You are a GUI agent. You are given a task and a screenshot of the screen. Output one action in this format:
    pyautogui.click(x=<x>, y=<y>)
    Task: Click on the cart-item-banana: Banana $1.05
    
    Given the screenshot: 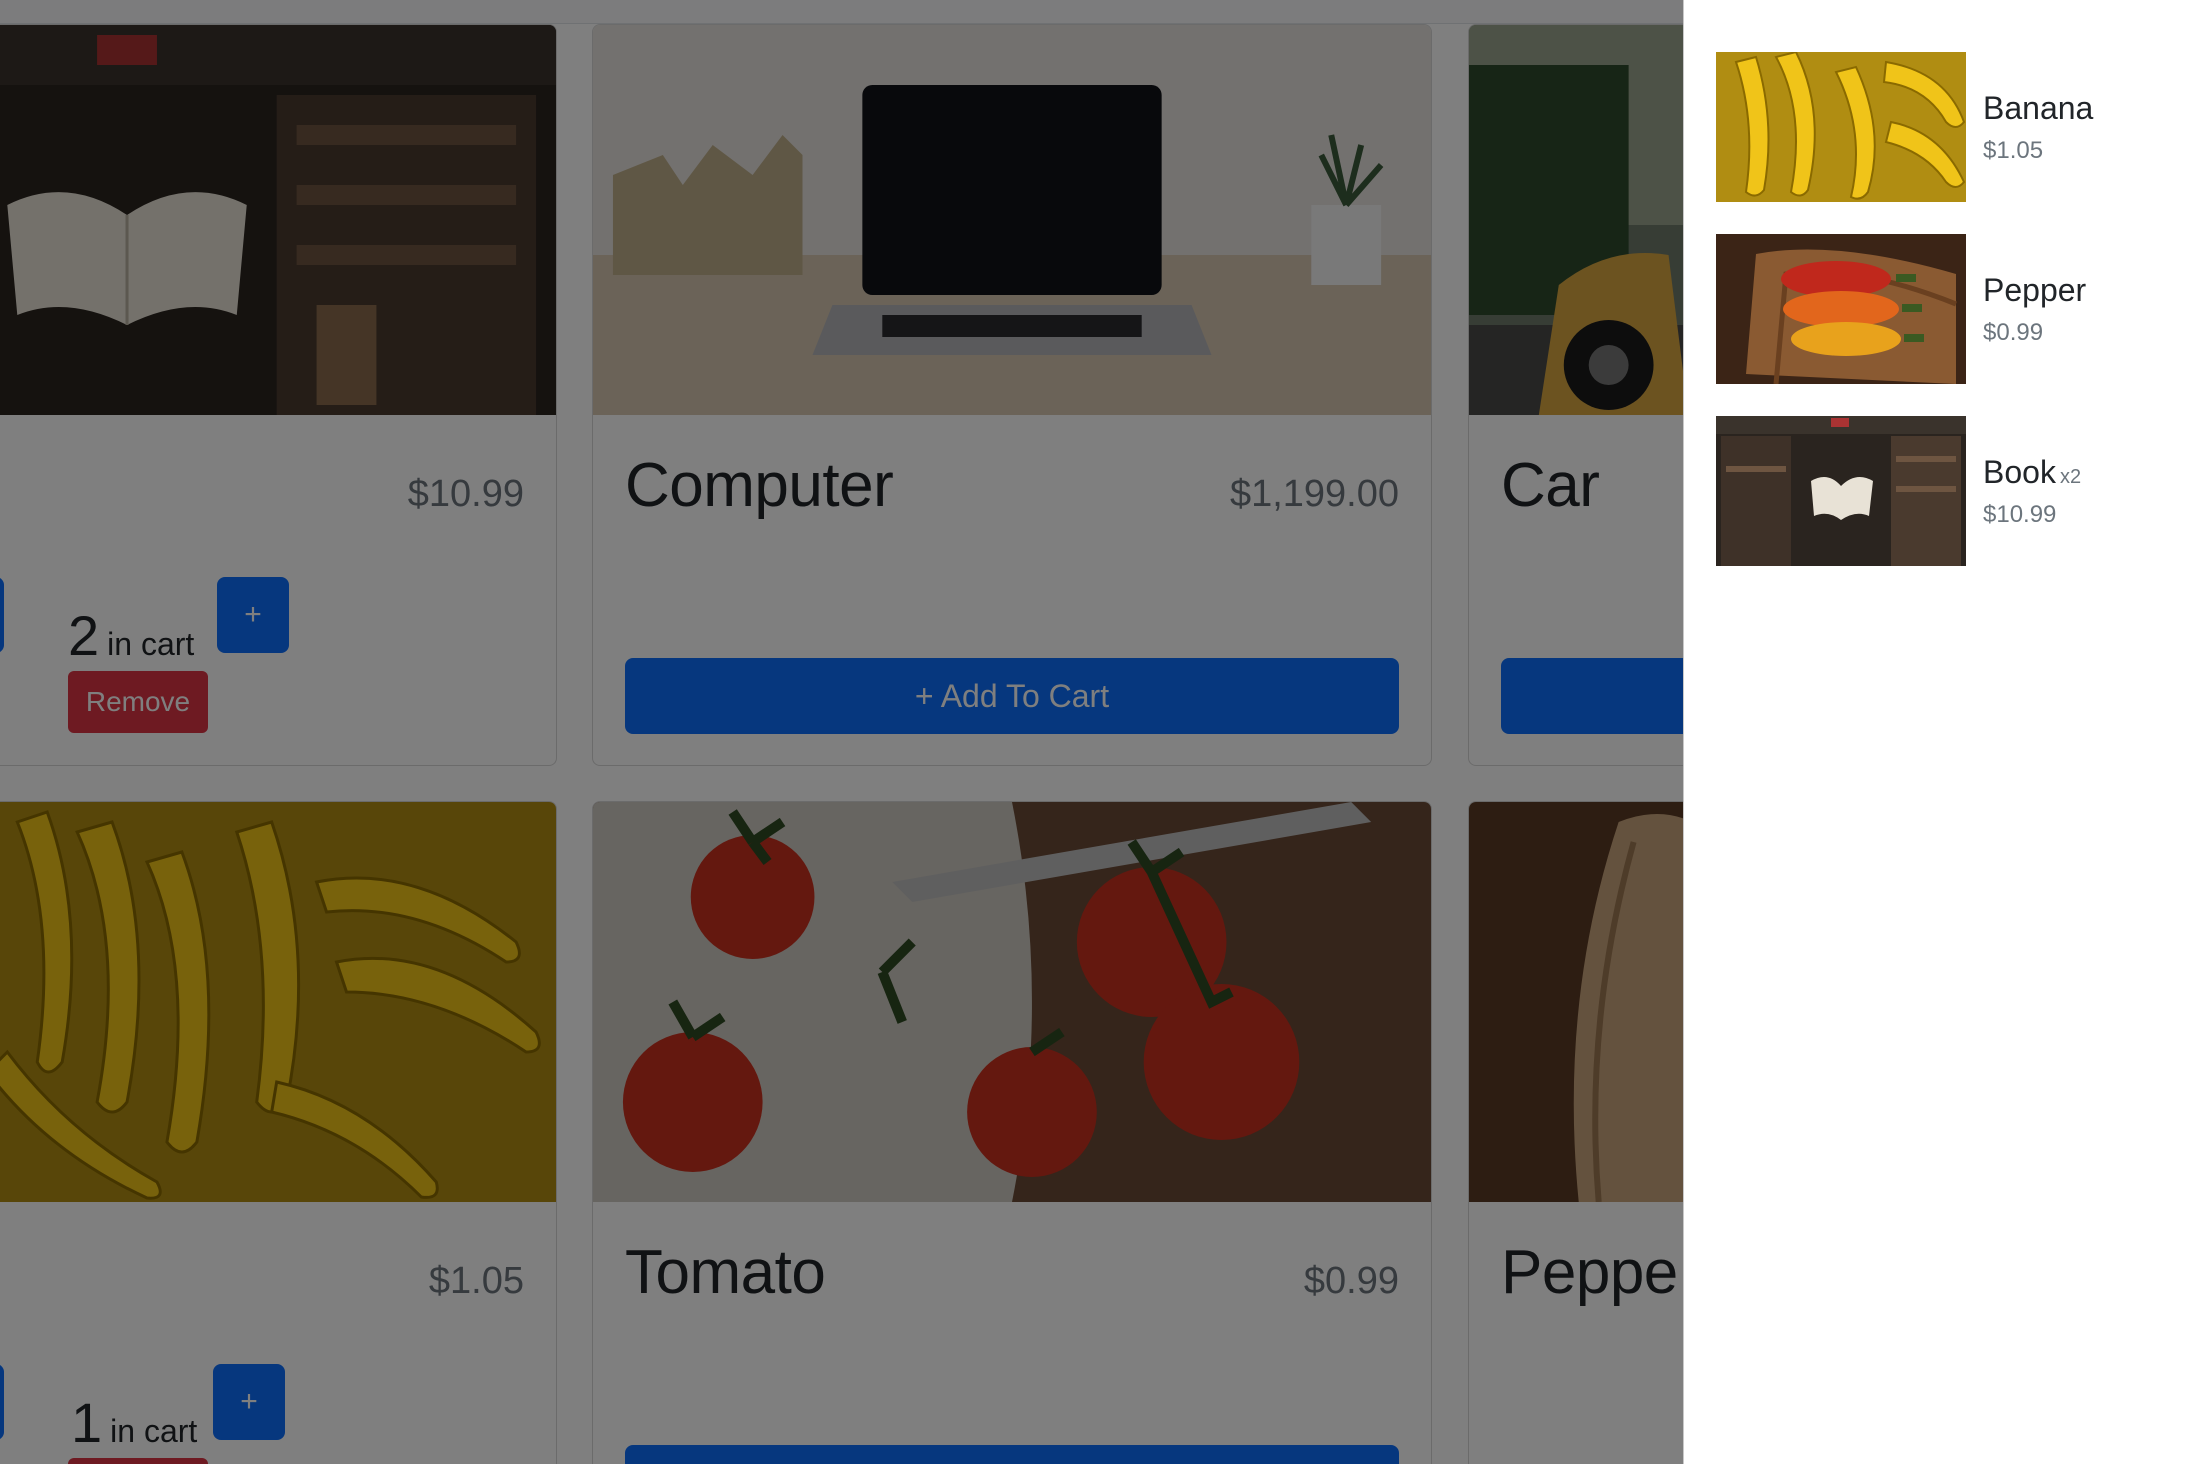 What is the action you would take?
    pyautogui.click(x=1946, y=127)
    